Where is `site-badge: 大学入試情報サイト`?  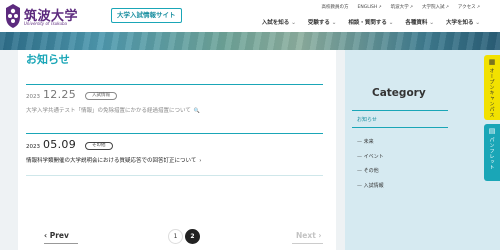
site-badge: 大学入試情報サイト is located at coordinates (146, 15).